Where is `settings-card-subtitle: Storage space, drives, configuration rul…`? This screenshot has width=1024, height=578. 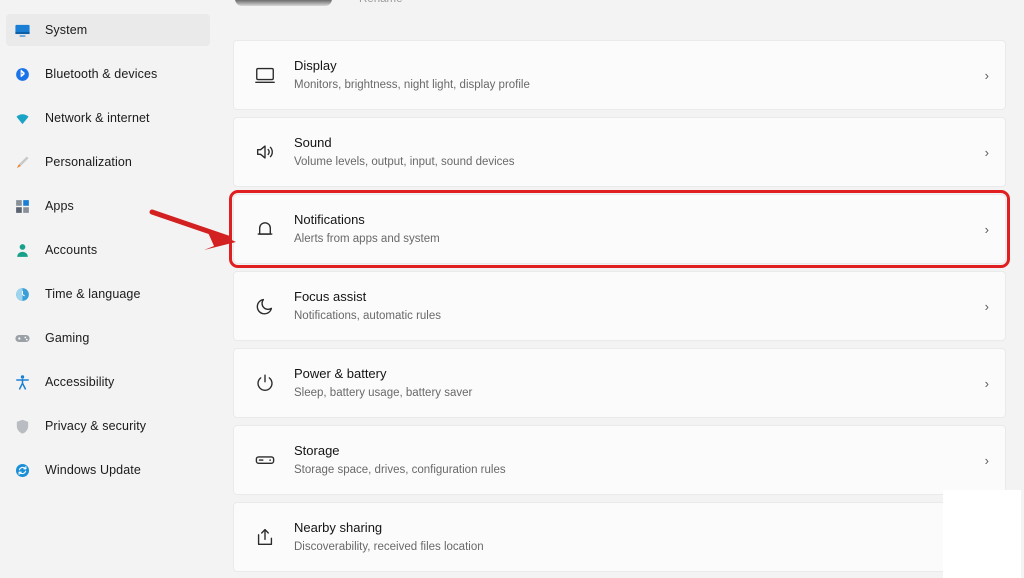
settings-card-subtitle: Storage space, drives, configuration rul… is located at coordinates (400, 470).